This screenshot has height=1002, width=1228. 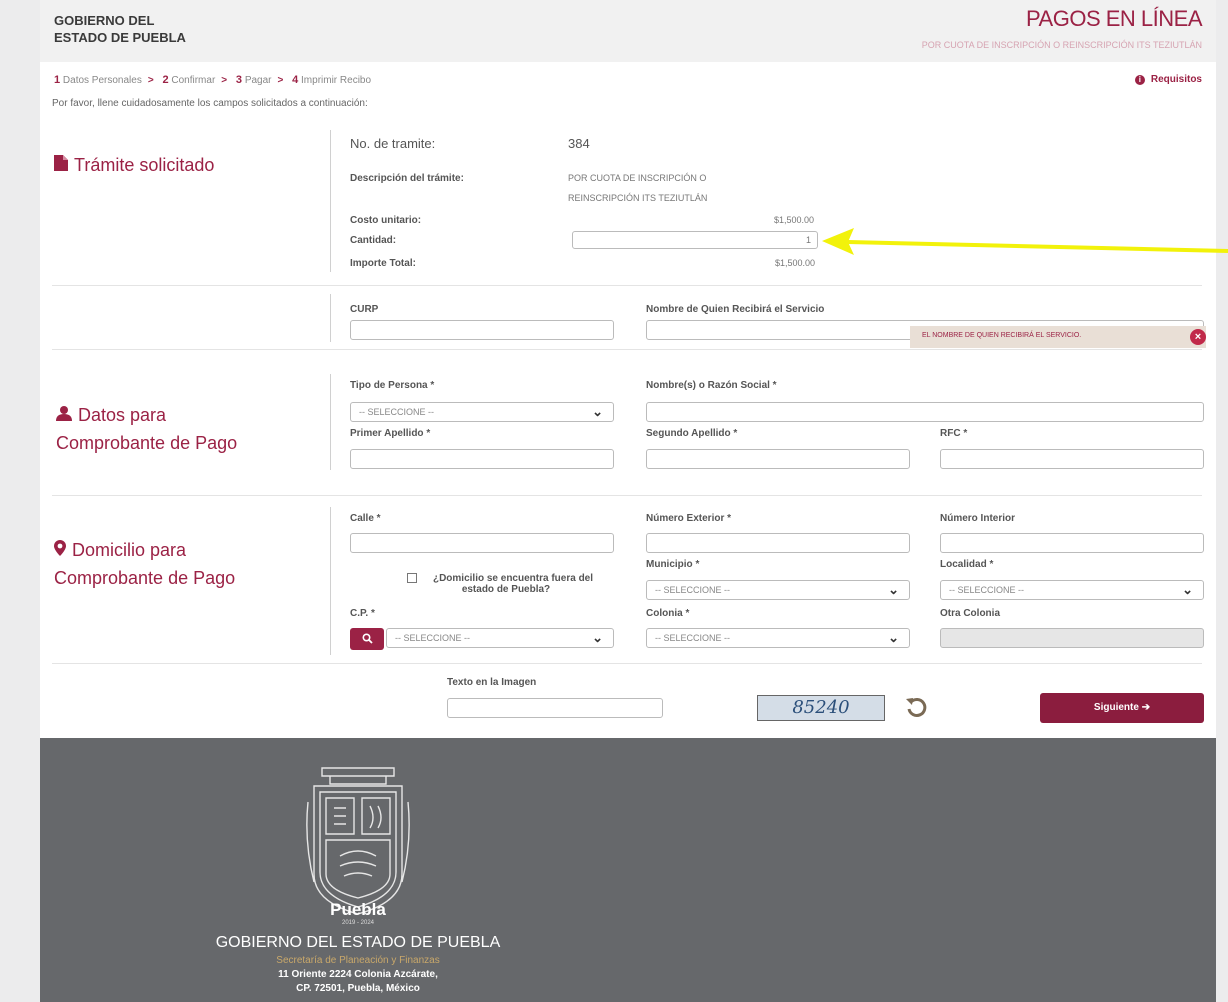 I want to click on section-tramite-label: Trámite solicitado, so click(x=144, y=165).